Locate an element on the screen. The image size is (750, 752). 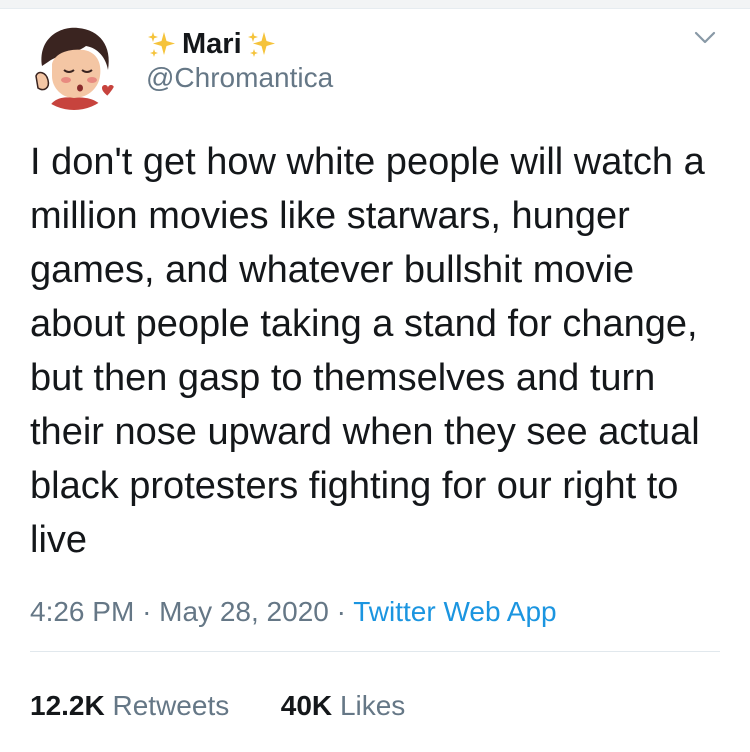
retweets-stat: 12.2K Retweets is located at coordinates (133, 705).